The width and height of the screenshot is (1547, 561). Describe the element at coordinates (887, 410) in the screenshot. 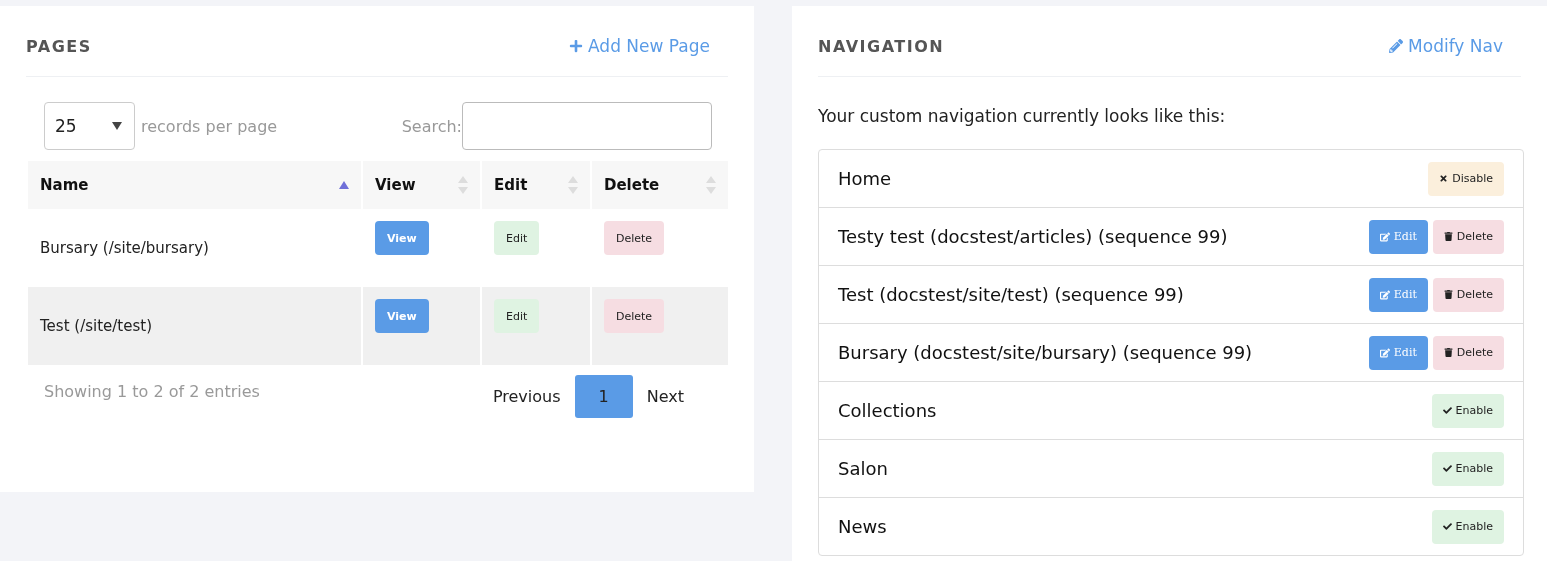

I see `nav-item-label: Collections` at that location.